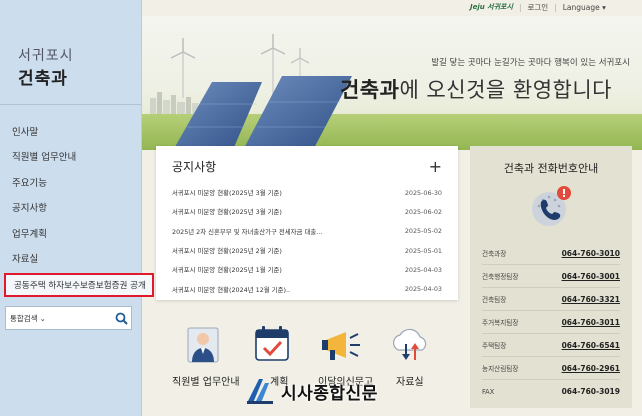 The height and width of the screenshot is (416, 642). I want to click on sidebar-item-main-functions: 주요기능, so click(70, 182).